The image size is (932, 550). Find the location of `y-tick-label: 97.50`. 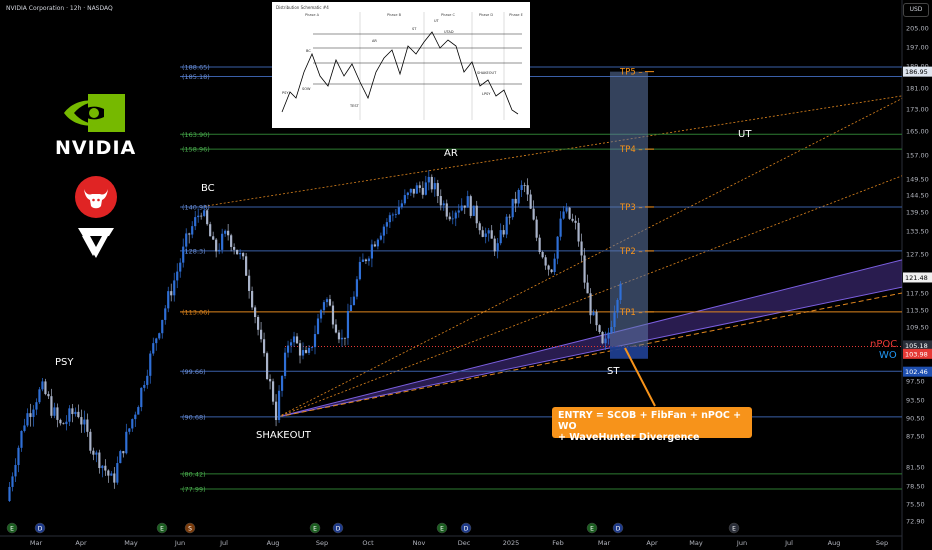

y-tick-label: 97.50 is located at coordinates (915, 382).